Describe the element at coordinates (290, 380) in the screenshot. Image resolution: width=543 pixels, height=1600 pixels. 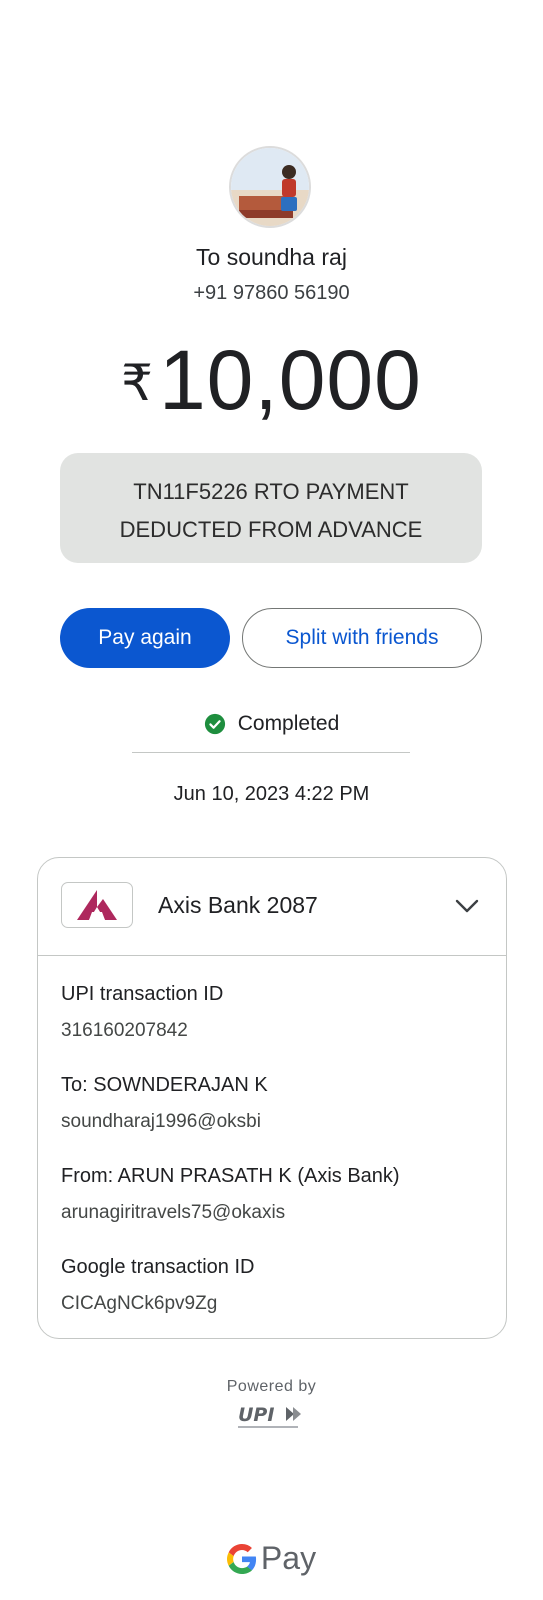
I see `amount-value: 10,000` at that location.